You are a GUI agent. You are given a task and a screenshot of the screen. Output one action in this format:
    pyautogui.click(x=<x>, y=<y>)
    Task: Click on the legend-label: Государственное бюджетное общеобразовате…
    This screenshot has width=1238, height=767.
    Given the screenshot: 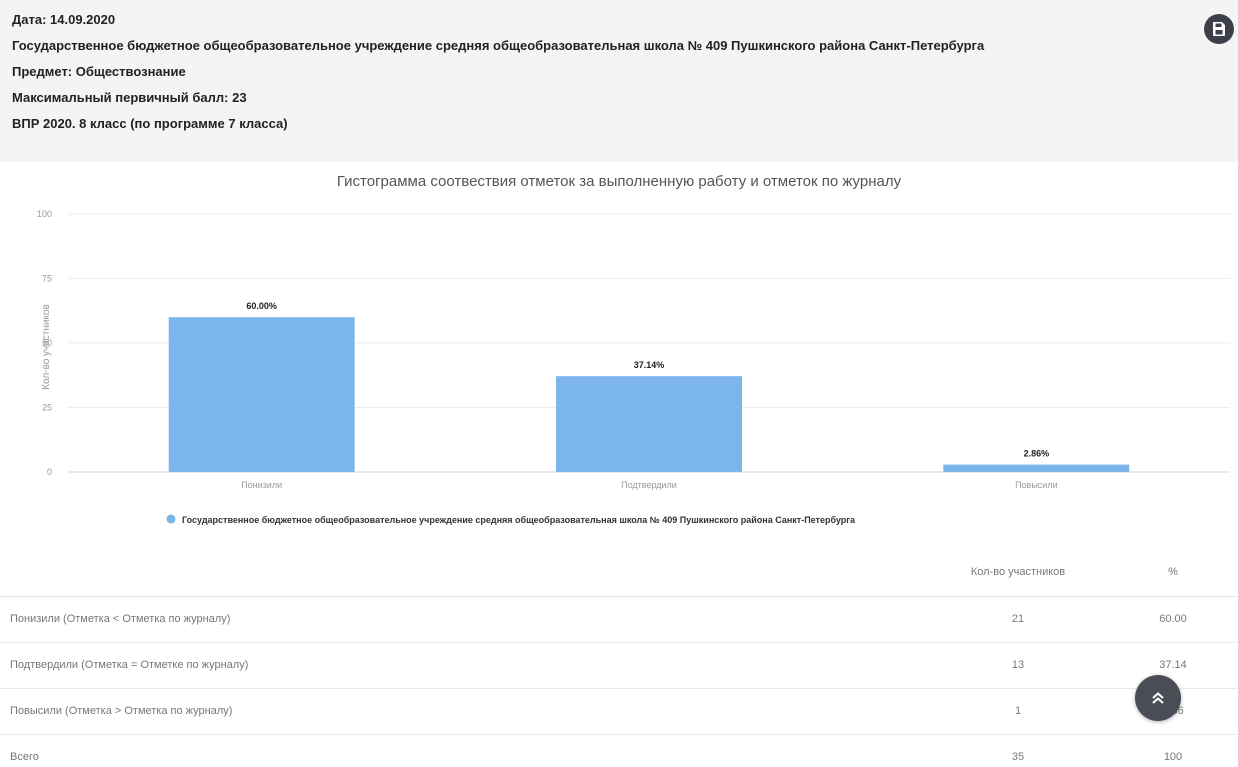 What is the action you would take?
    pyautogui.click(x=519, y=520)
    